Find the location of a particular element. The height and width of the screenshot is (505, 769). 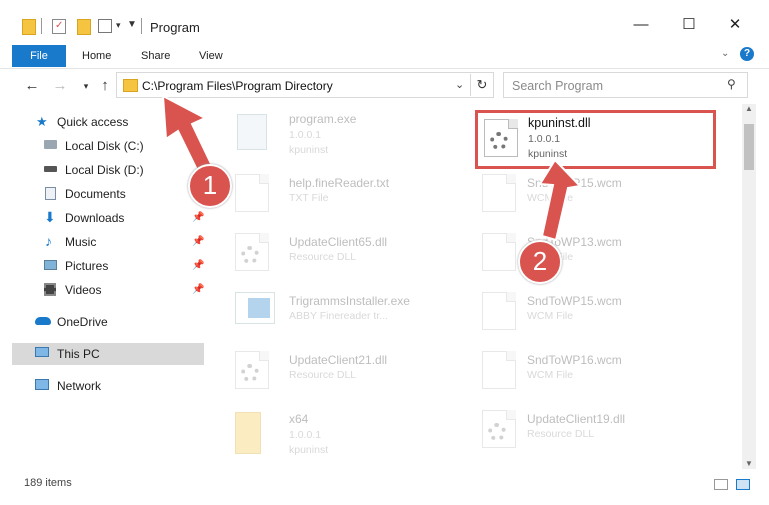

annotation-badge-2: 2 is located at coordinates (540, 262).